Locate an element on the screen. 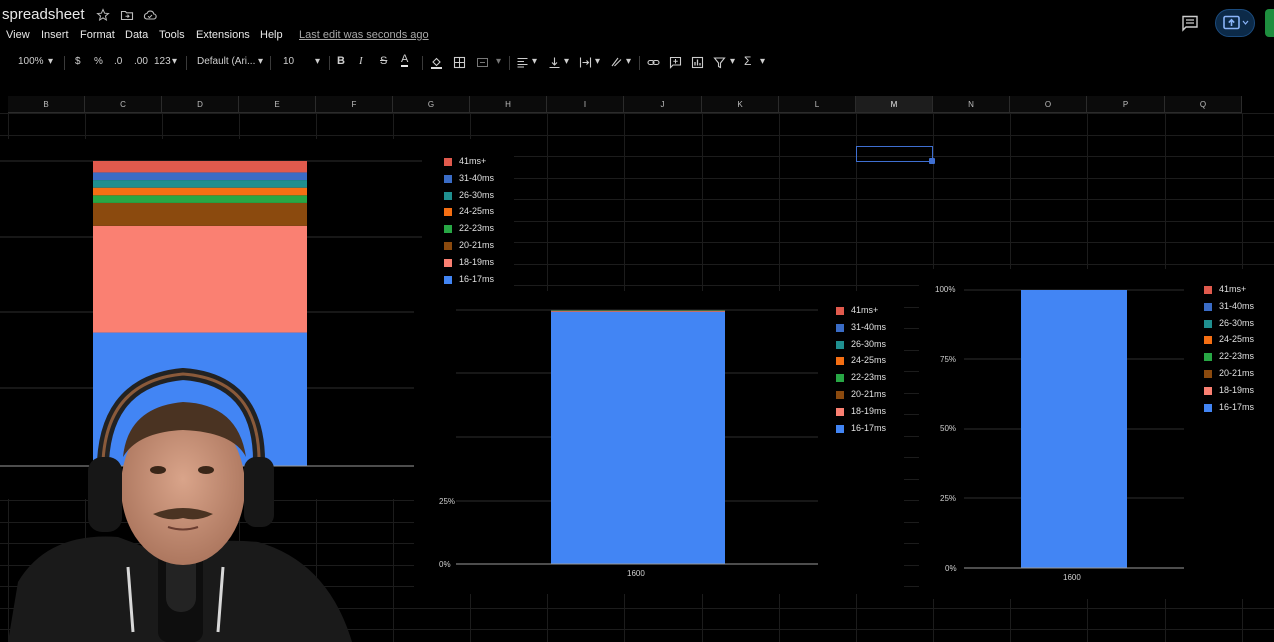 Image resolution: width=1274 pixels, height=642 pixels. percent-button: % is located at coordinates (98, 61).